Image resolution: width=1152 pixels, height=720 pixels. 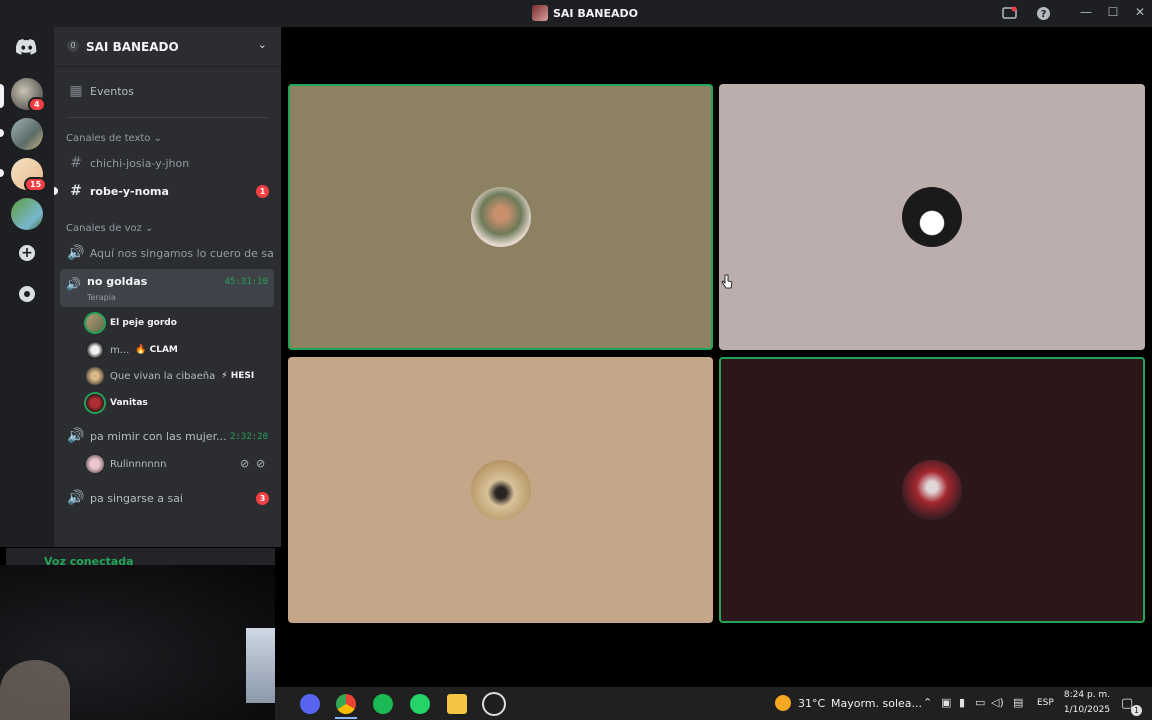 What do you see at coordinates (1087, 695) in the screenshot?
I see `clock-time: 8:24 p. m.` at bounding box center [1087, 695].